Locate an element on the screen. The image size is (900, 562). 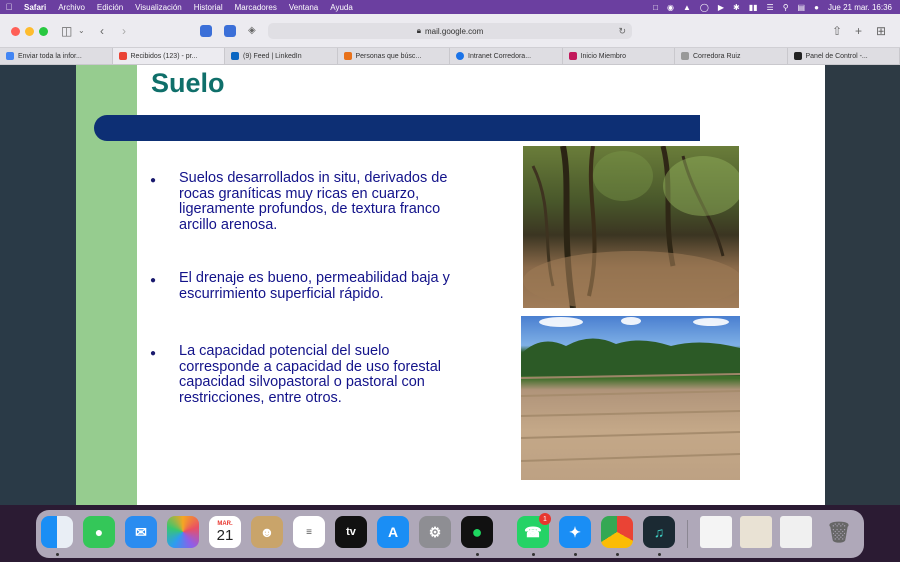
finder-icon is located at coordinates (57, 532).